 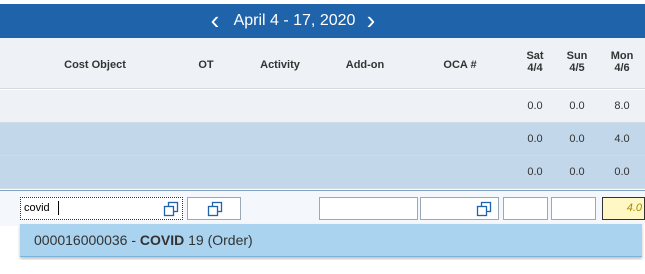 I want to click on col-header-sun-day: Sun, so click(x=577, y=56).